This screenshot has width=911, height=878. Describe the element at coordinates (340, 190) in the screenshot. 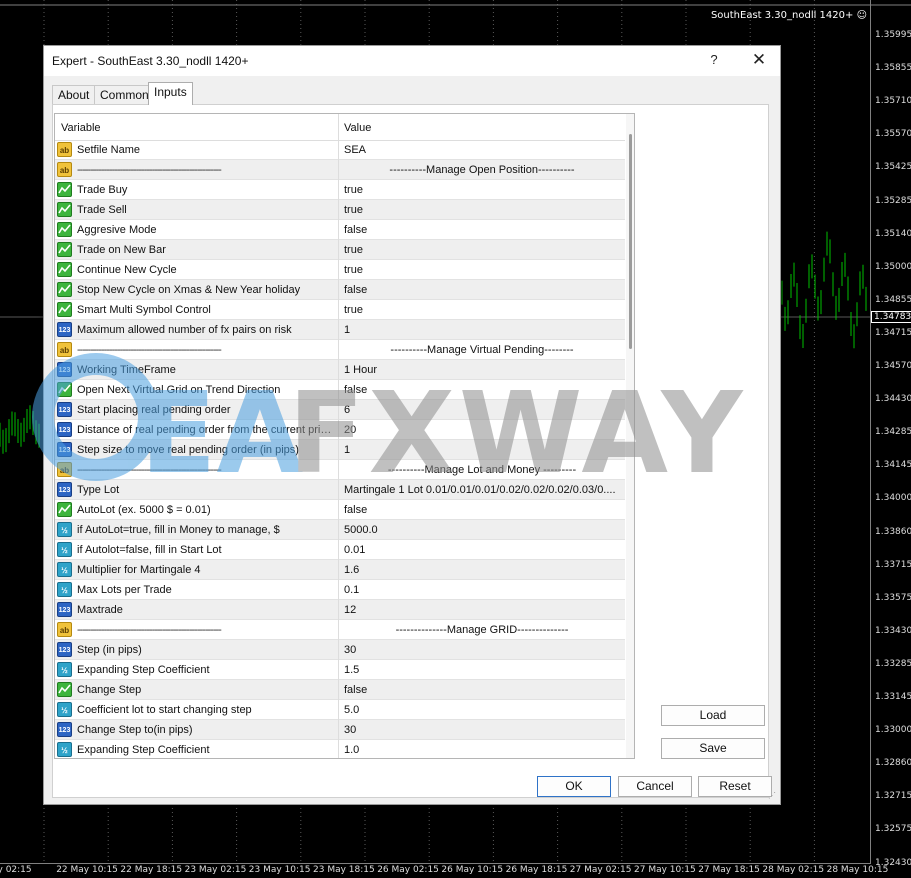

I see `table-row: Trade Buy true` at that location.